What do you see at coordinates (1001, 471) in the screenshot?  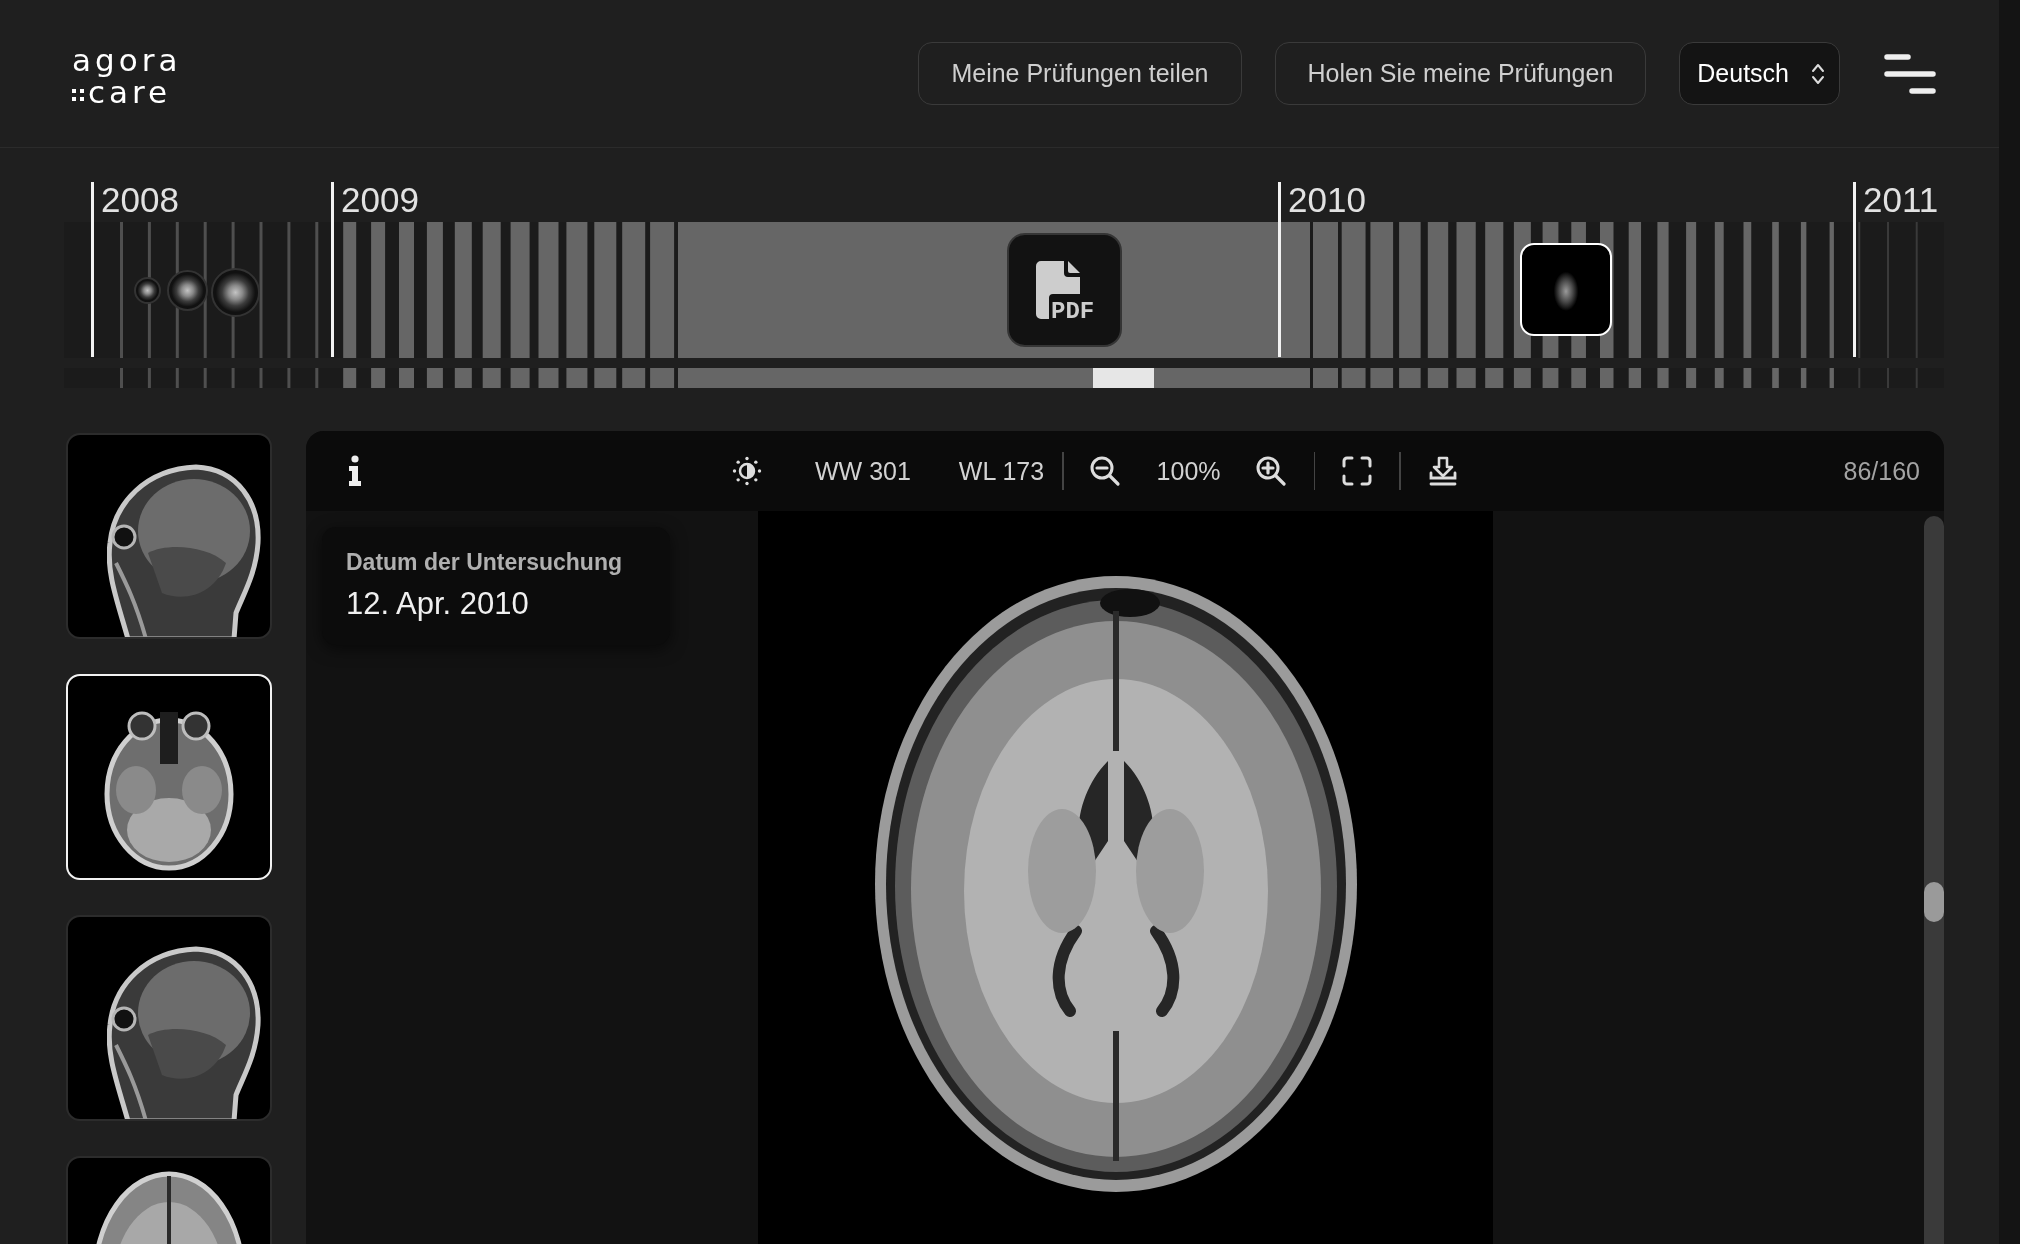 I see `window-level-text: WL 173` at bounding box center [1001, 471].